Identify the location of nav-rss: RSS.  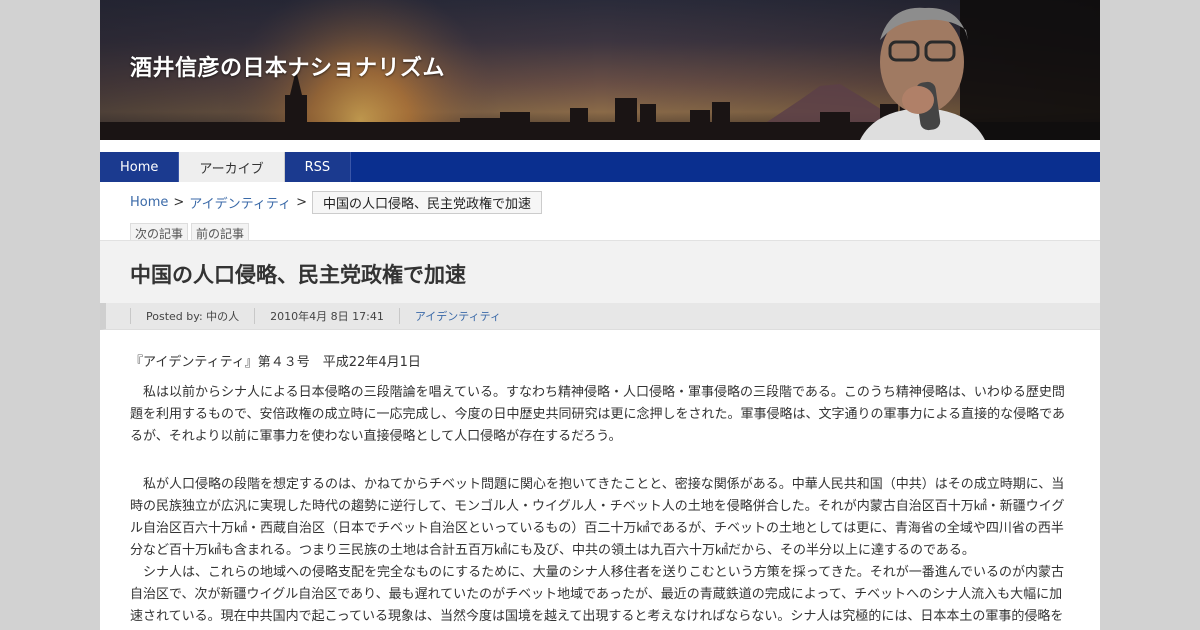
(318, 167).